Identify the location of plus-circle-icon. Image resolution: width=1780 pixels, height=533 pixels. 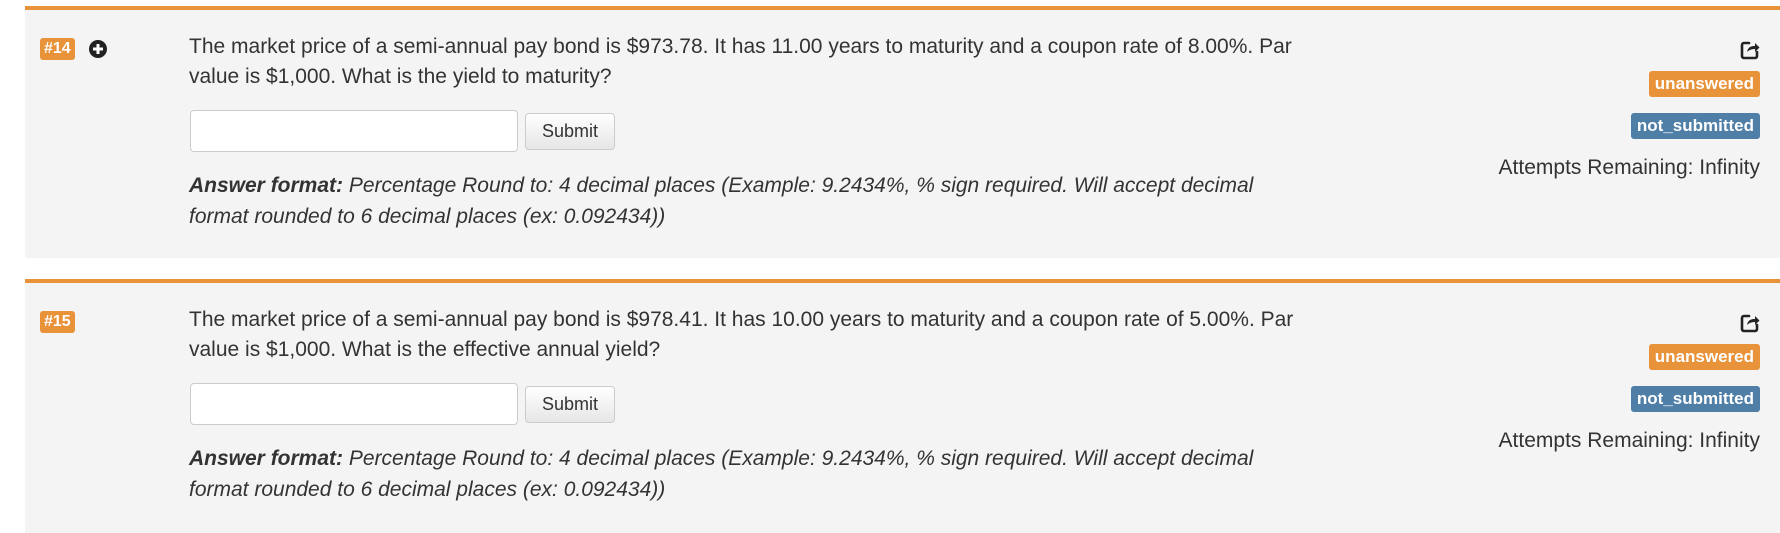
(98, 49).